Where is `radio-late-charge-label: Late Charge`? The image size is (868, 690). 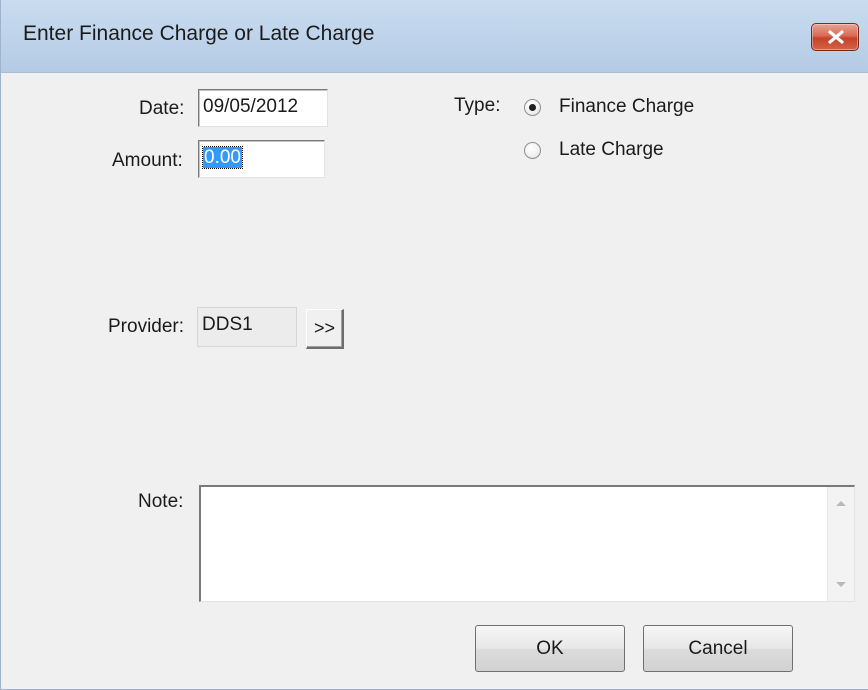 radio-late-charge-label: Late Charge is located at coordinates (611, 149).